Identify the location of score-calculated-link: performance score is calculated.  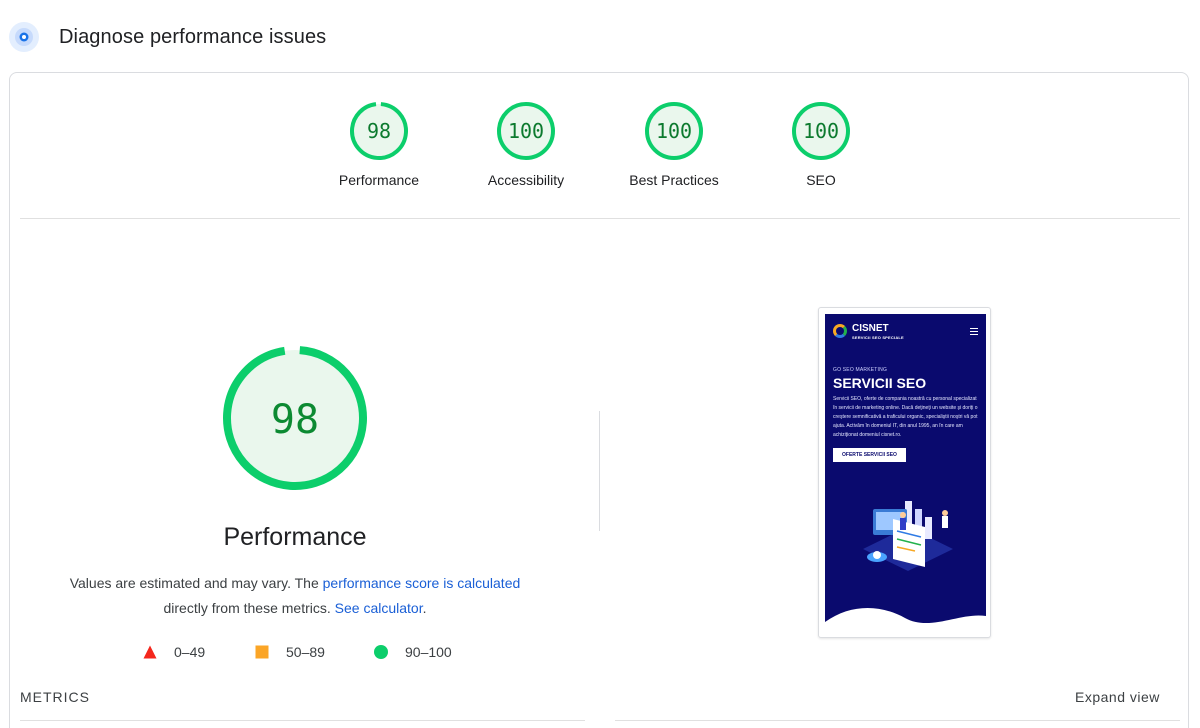
(422, 583).